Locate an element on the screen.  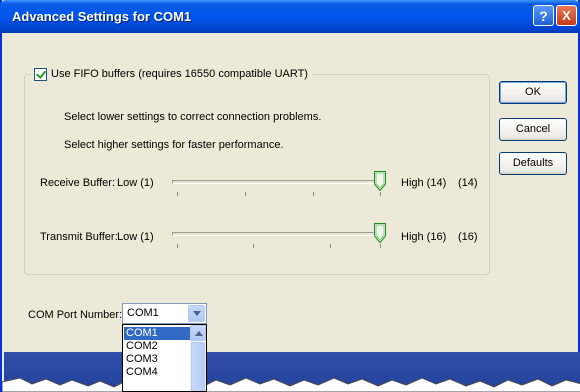
help-button: ? is located at coordinates (543, 15).